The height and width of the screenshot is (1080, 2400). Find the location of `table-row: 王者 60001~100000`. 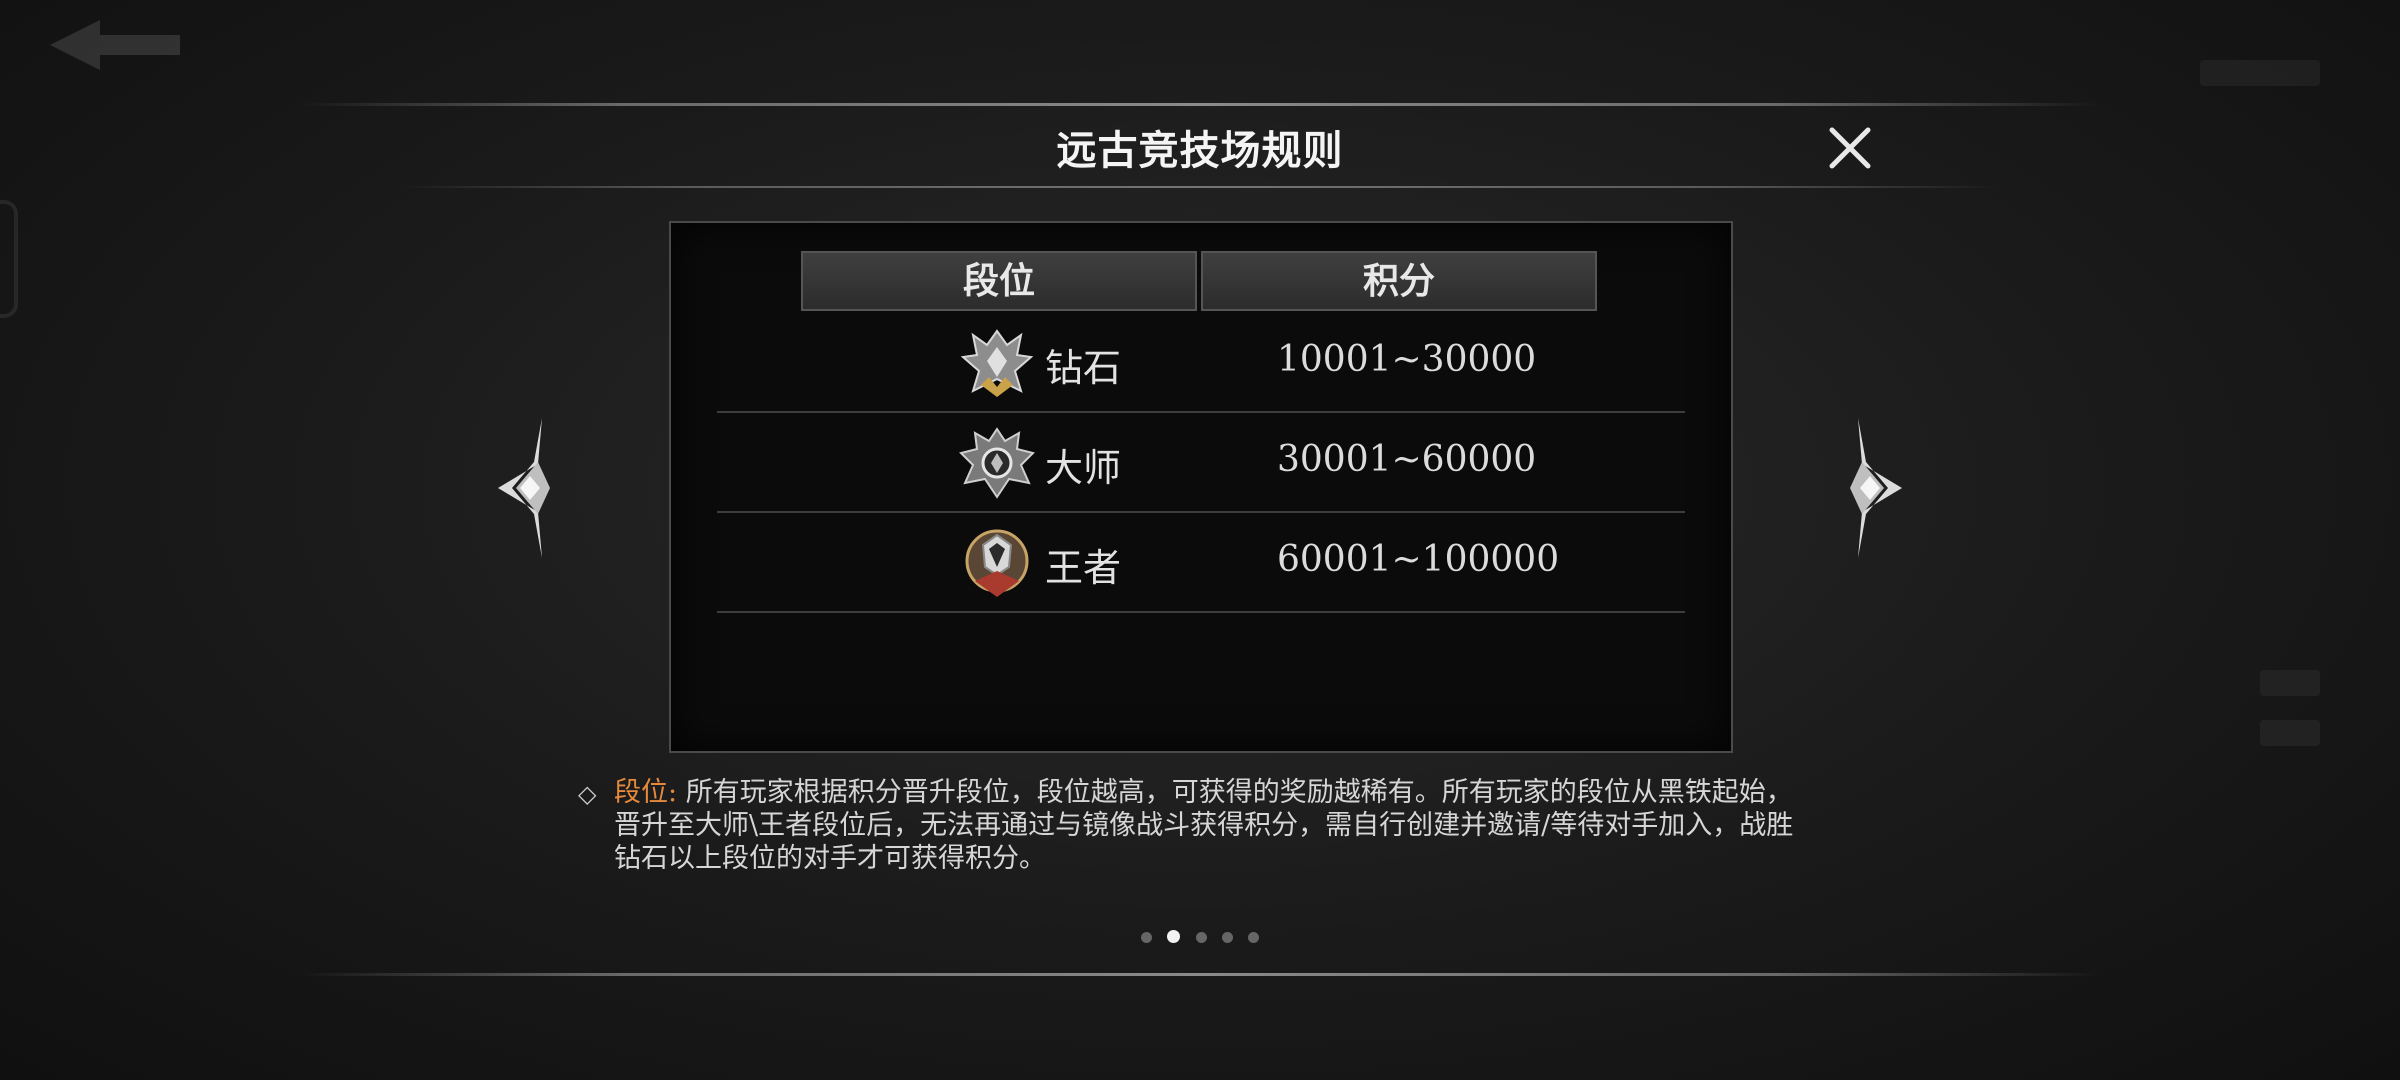

table-row: 王者 60001~100000 is located at coordinates (1201, 562).